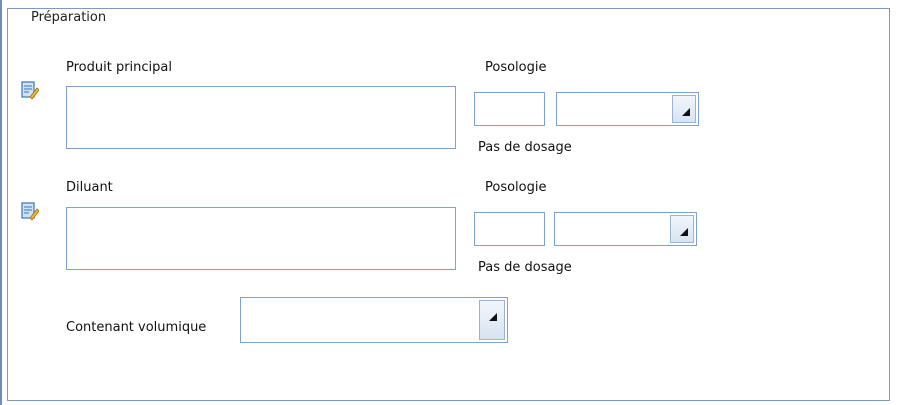 The image size is (899, 405). I want to click on contenant-volumique-select, so click(374, 320).